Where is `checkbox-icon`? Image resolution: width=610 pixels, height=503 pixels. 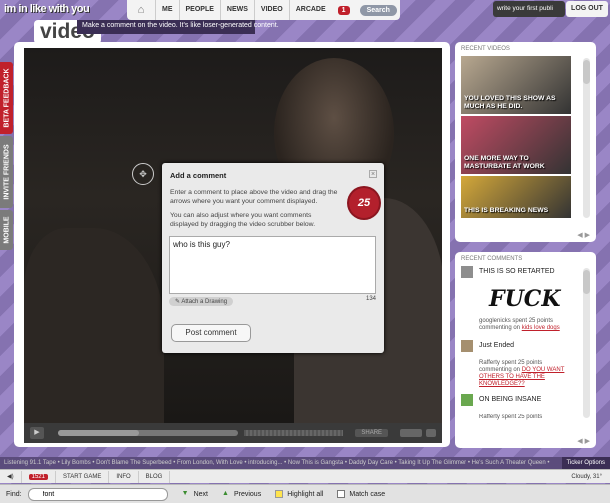 checkbox-icon is located at coordinates (341, 494).